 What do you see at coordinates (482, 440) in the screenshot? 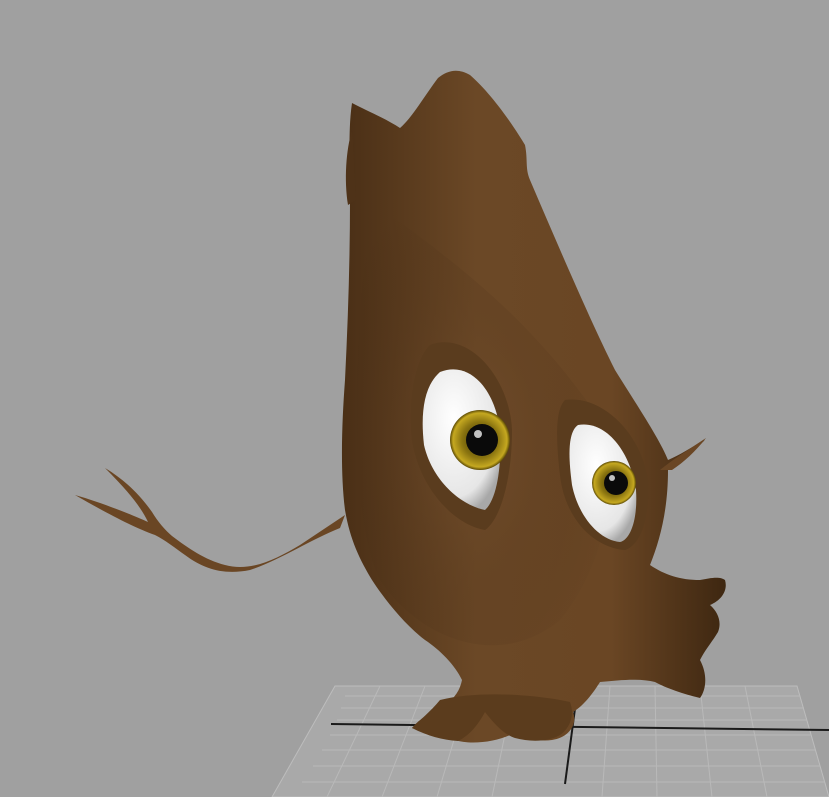
I see `left-pupil` at bounding box center [482, 440].